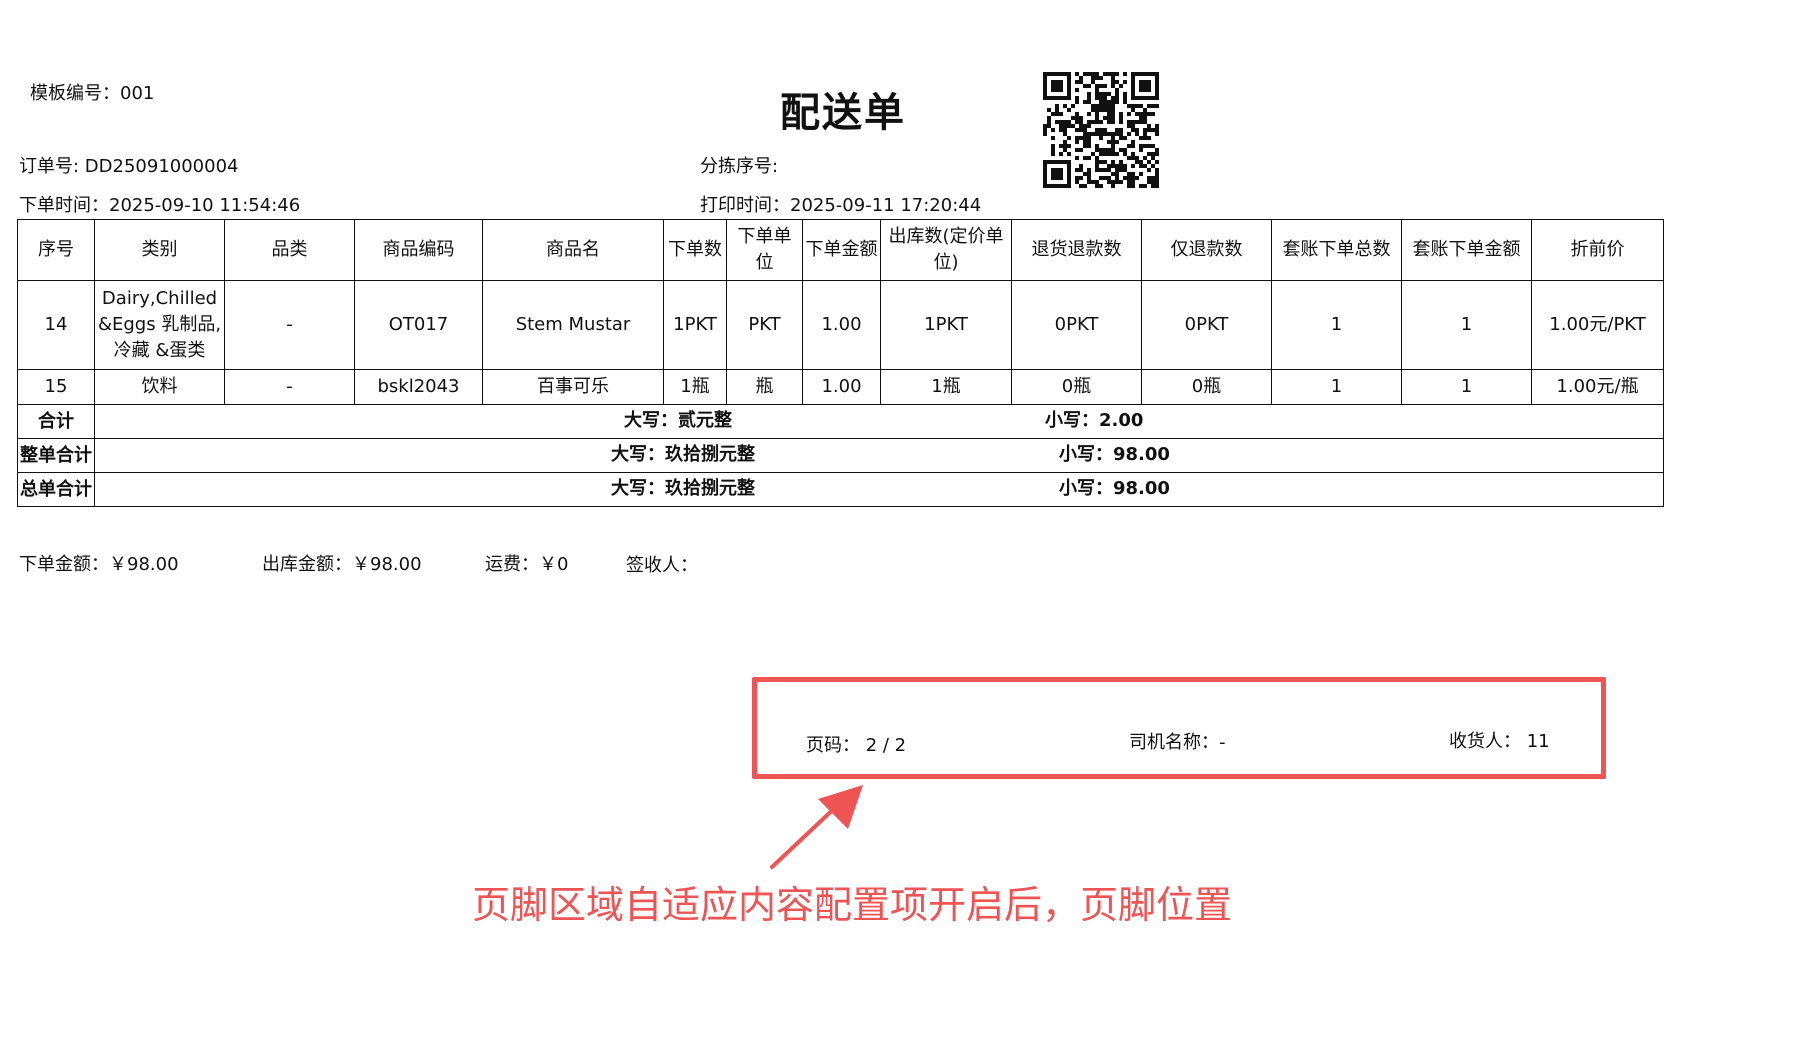  I want to click on cell: 百事可乐, so click(573, 387).